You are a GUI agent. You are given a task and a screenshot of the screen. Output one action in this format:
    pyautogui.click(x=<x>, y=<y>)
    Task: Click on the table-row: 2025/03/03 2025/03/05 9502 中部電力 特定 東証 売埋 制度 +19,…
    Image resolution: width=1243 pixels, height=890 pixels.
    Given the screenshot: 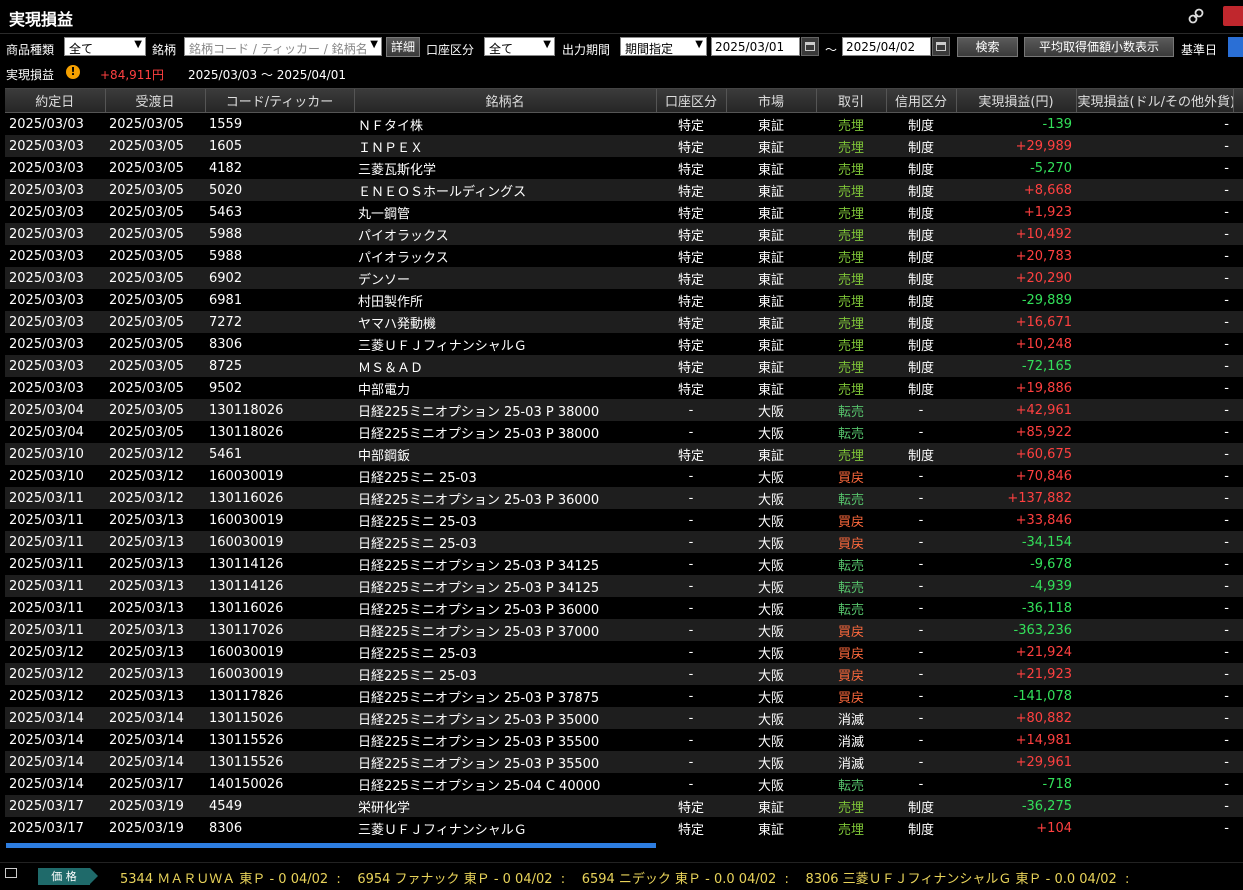 What is the action you would take?
    pyautogui.click(x=624, y=388)
    